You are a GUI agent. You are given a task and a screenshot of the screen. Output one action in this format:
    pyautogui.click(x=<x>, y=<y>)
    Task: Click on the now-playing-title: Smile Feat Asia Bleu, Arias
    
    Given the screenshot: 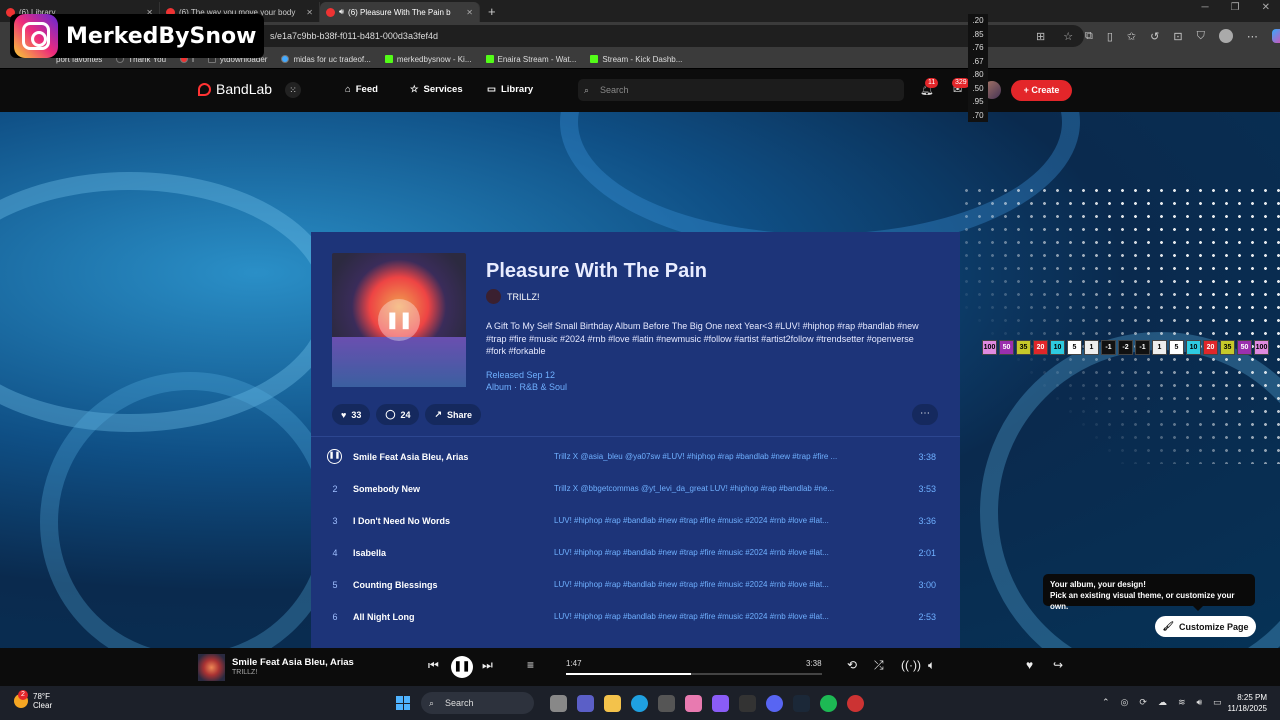 What is the action you would take?
    pyautogui.click(x=293, y=662)
    